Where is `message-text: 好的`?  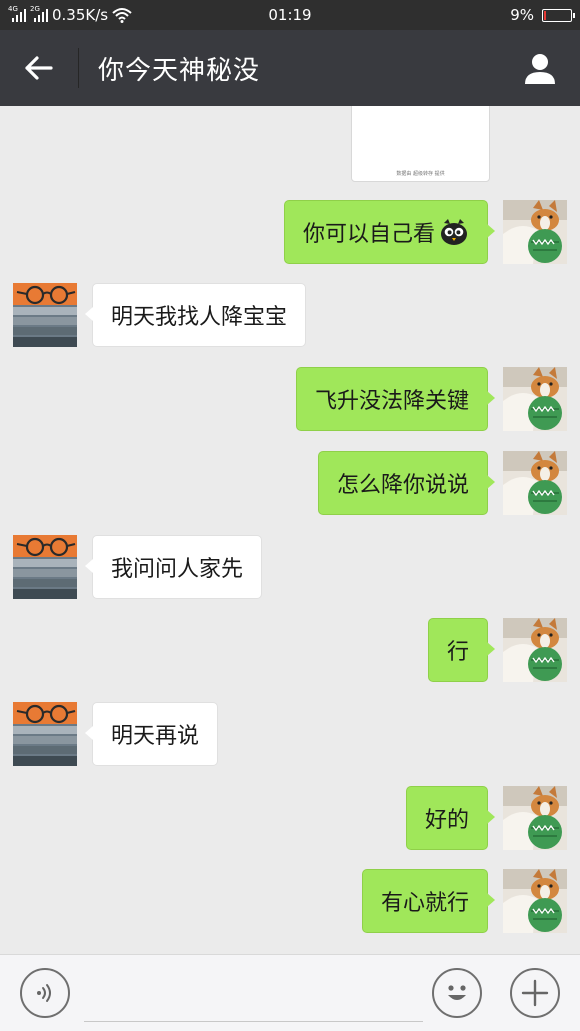 message-text: 好的 is located at coordinates (446, 820).